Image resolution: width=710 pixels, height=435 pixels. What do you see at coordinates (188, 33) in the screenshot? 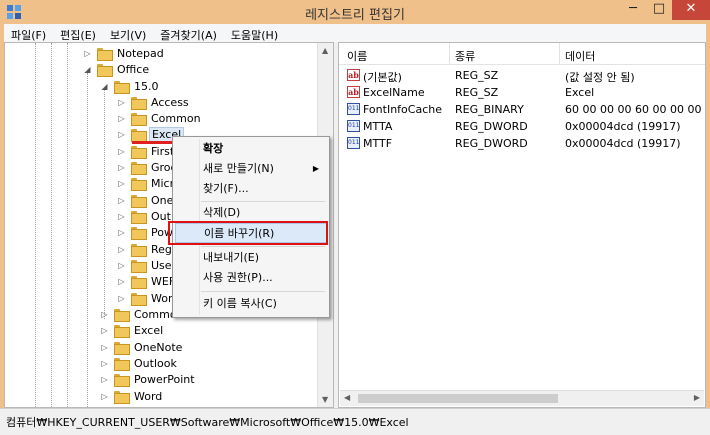
I see `menu-favorites: 즐겨찾기(A)` at bounding box center [188, 33].